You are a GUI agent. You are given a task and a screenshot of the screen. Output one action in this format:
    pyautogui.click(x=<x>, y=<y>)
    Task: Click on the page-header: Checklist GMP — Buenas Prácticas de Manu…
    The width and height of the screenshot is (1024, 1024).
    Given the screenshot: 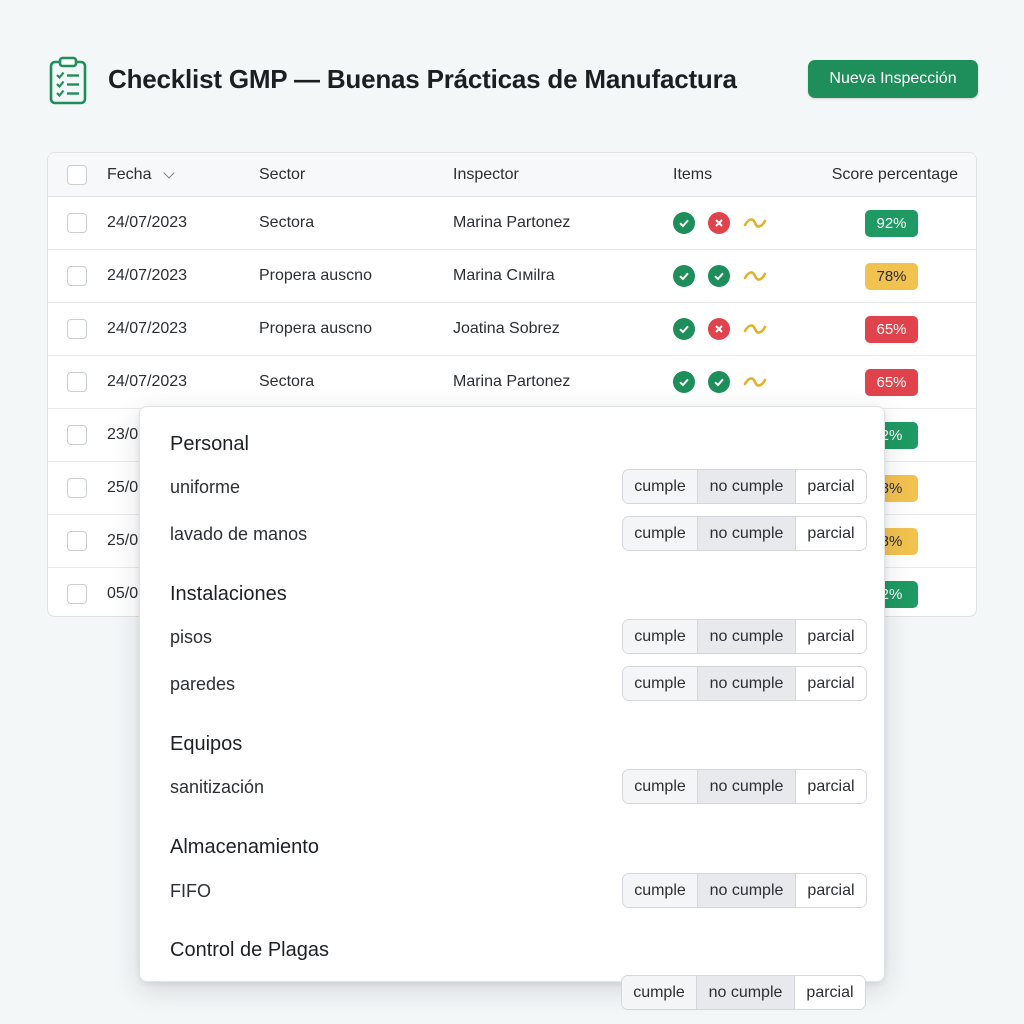 What is the action you would take?
    pyautogui.click(x=513, y=80)
    